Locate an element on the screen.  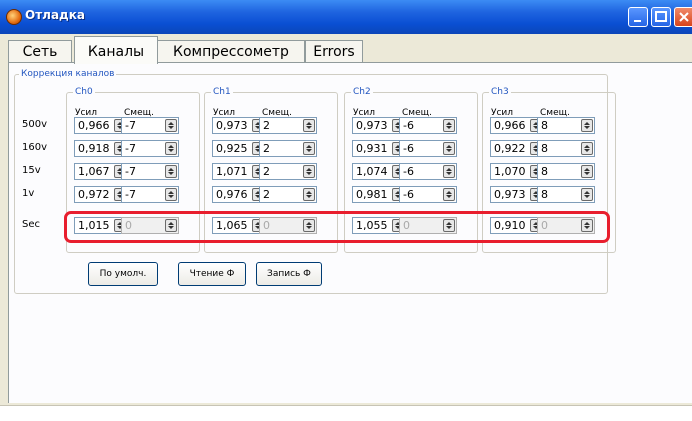
title-bar: Отладка is located at coordinates (346, 17).